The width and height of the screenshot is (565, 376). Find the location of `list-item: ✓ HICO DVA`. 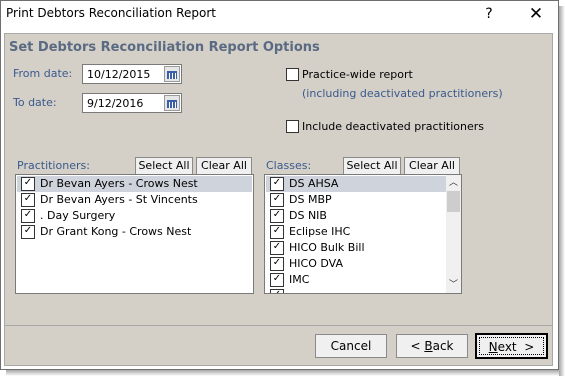

list-item: ✓ HICO DVA is located at coordinates (356, 264).